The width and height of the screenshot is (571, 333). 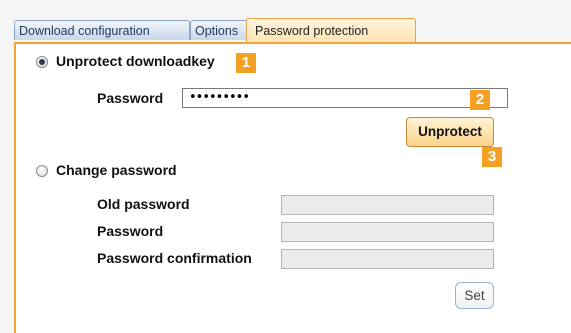 I want to click on callout-marker-1: 1, so click(x=246, y=63).